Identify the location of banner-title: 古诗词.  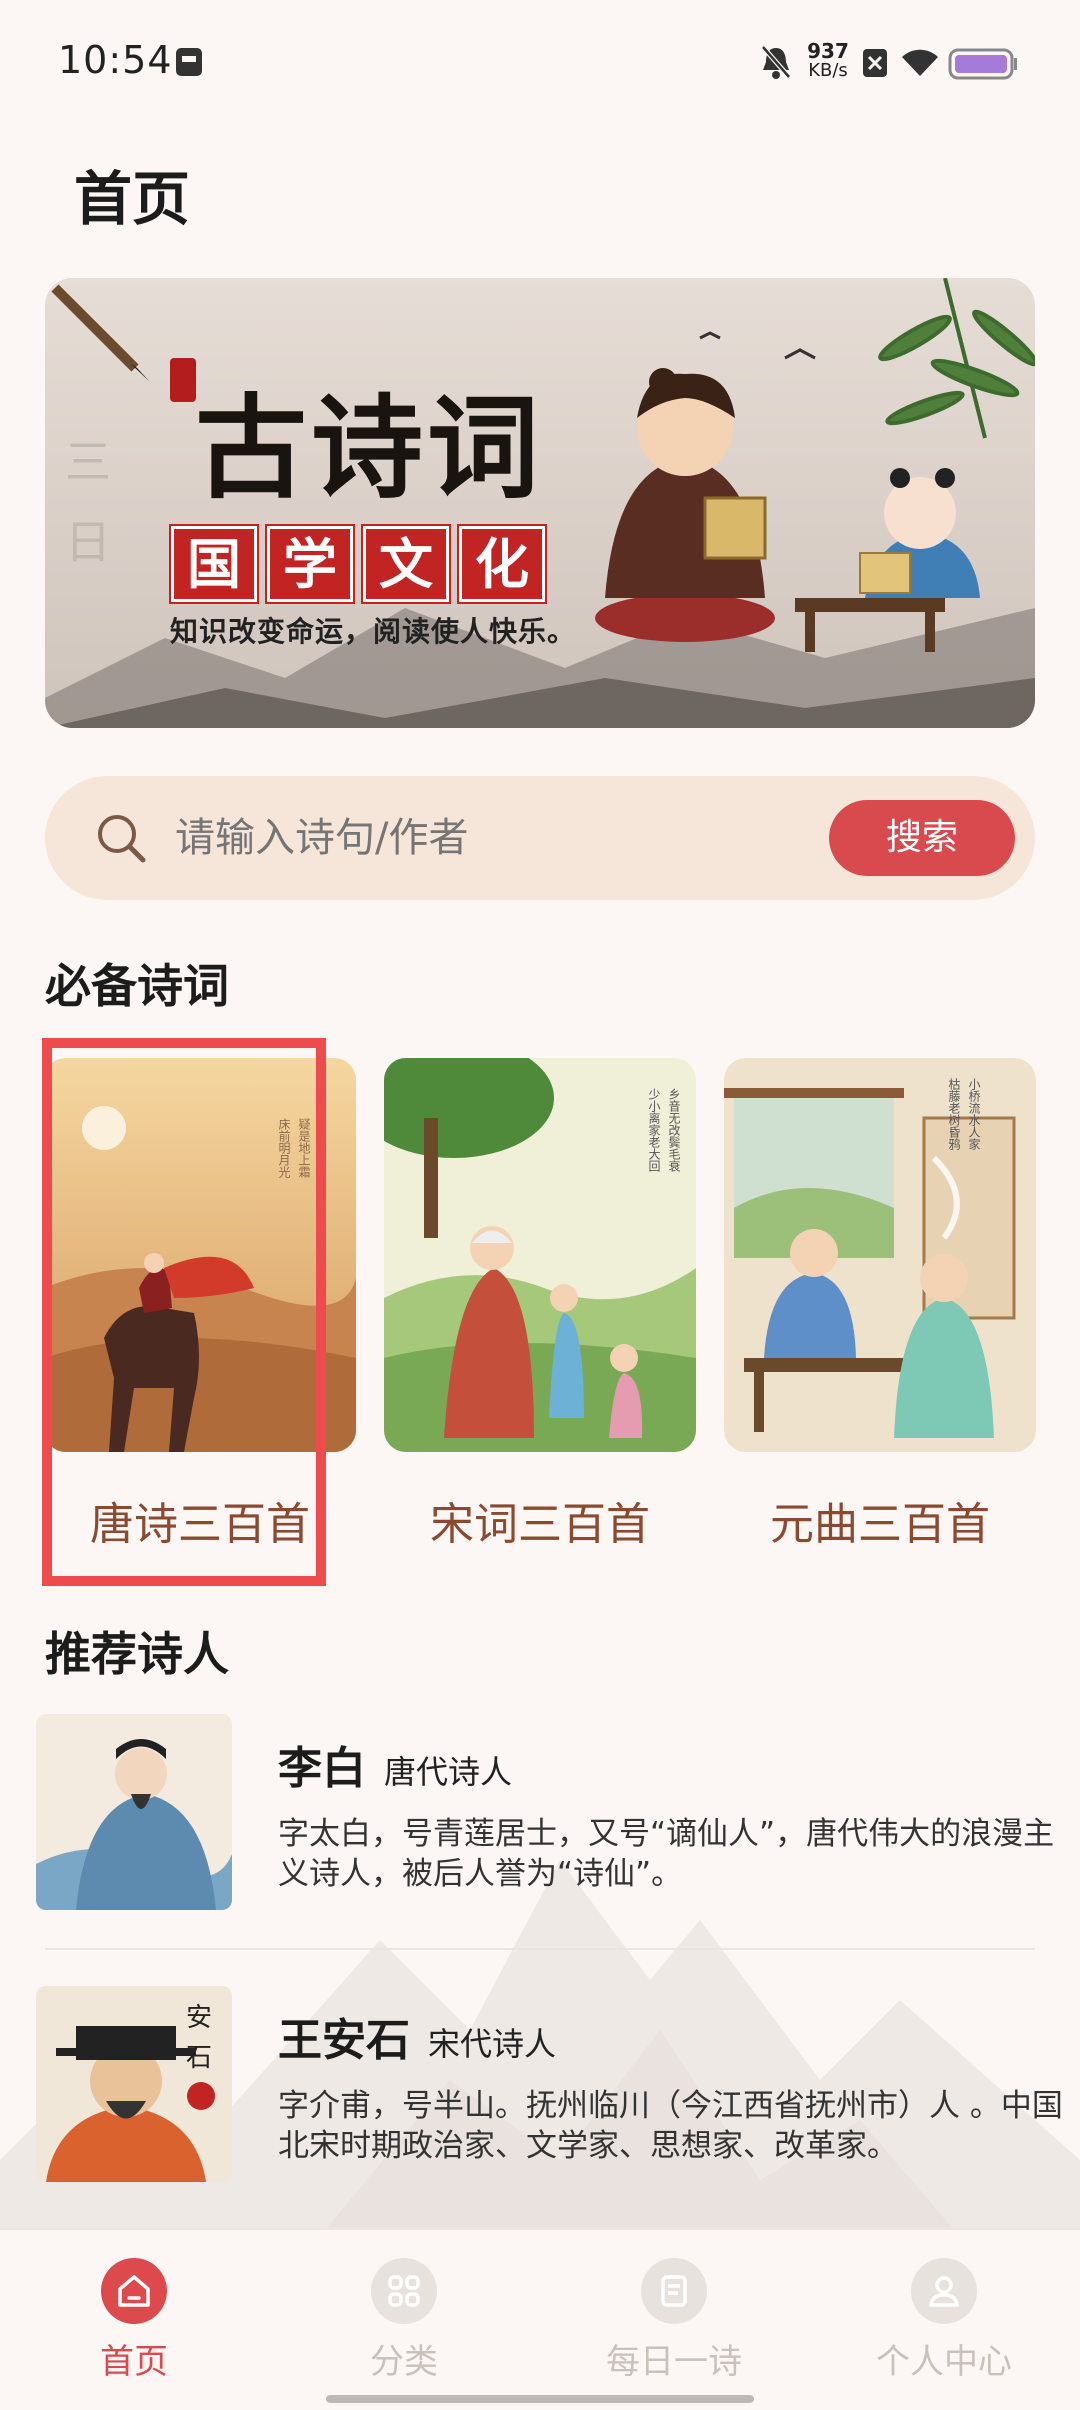
(369, 448).